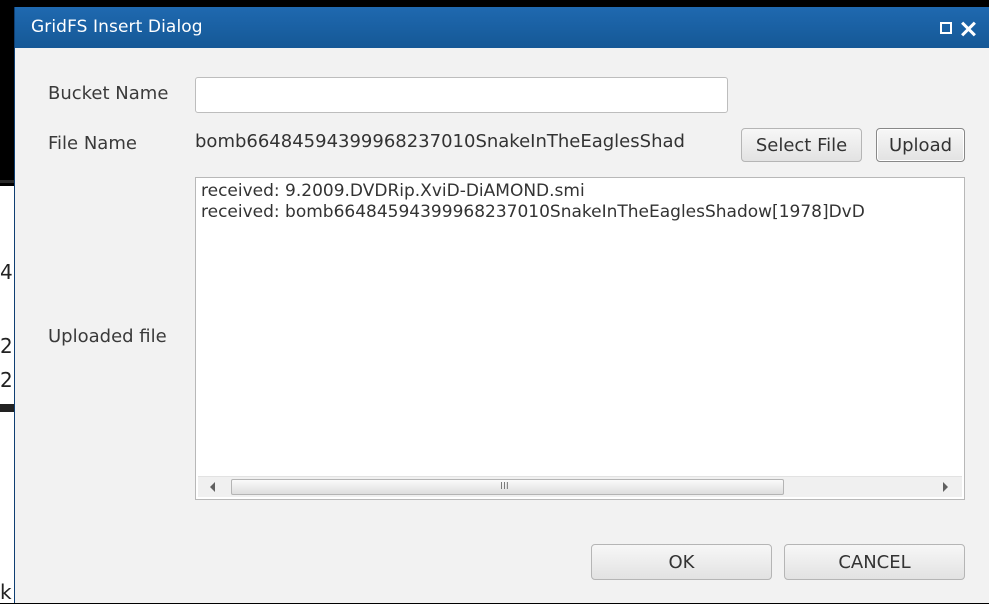  Describe the element at coordinates (681, 562) in the screenshot. I see `ok-button: OK` at that location.